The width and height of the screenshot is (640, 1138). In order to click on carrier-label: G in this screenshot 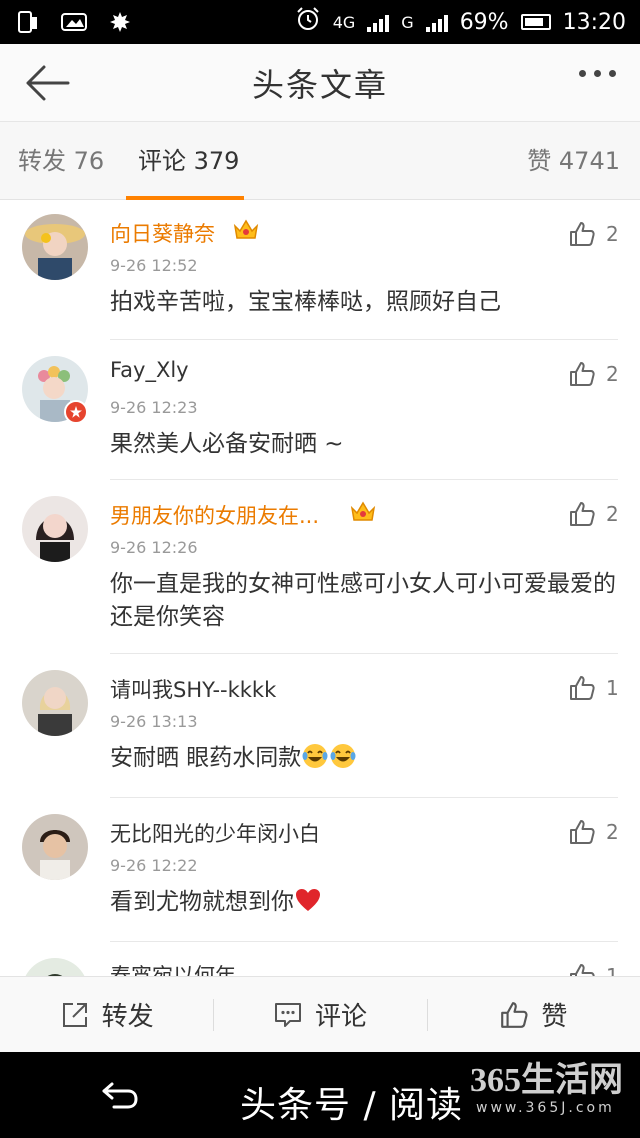, I will do `click(407, 22)`.